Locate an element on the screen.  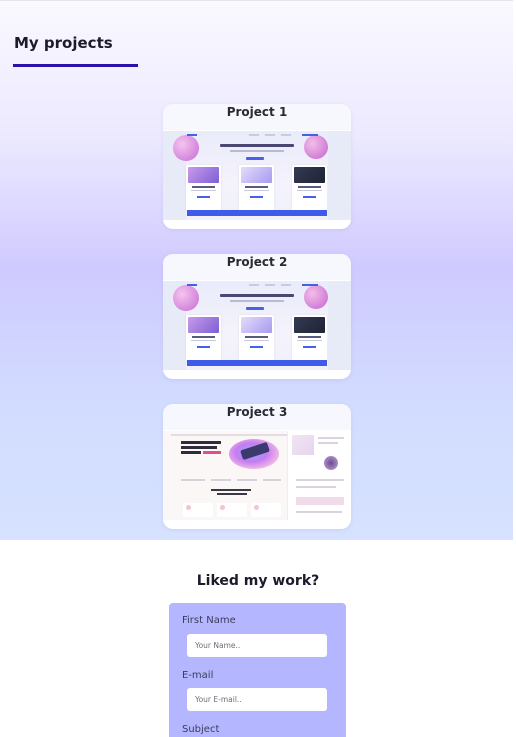
project-card-2: Project 2 is located at coordinates (257, 316).